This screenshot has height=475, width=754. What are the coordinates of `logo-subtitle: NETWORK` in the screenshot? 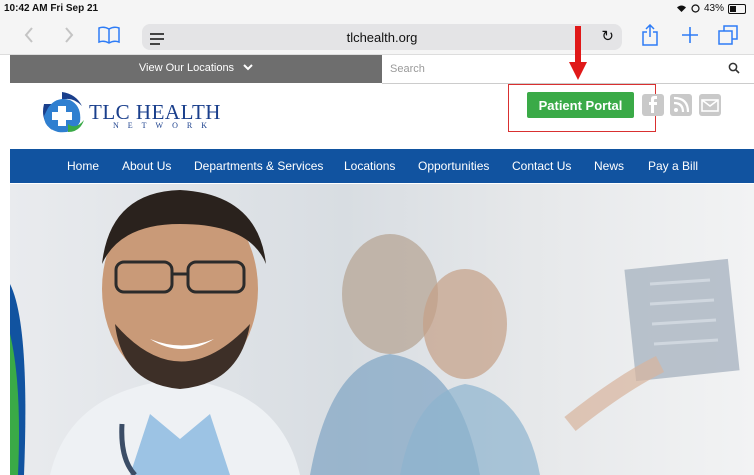 It's located at (164, 125).